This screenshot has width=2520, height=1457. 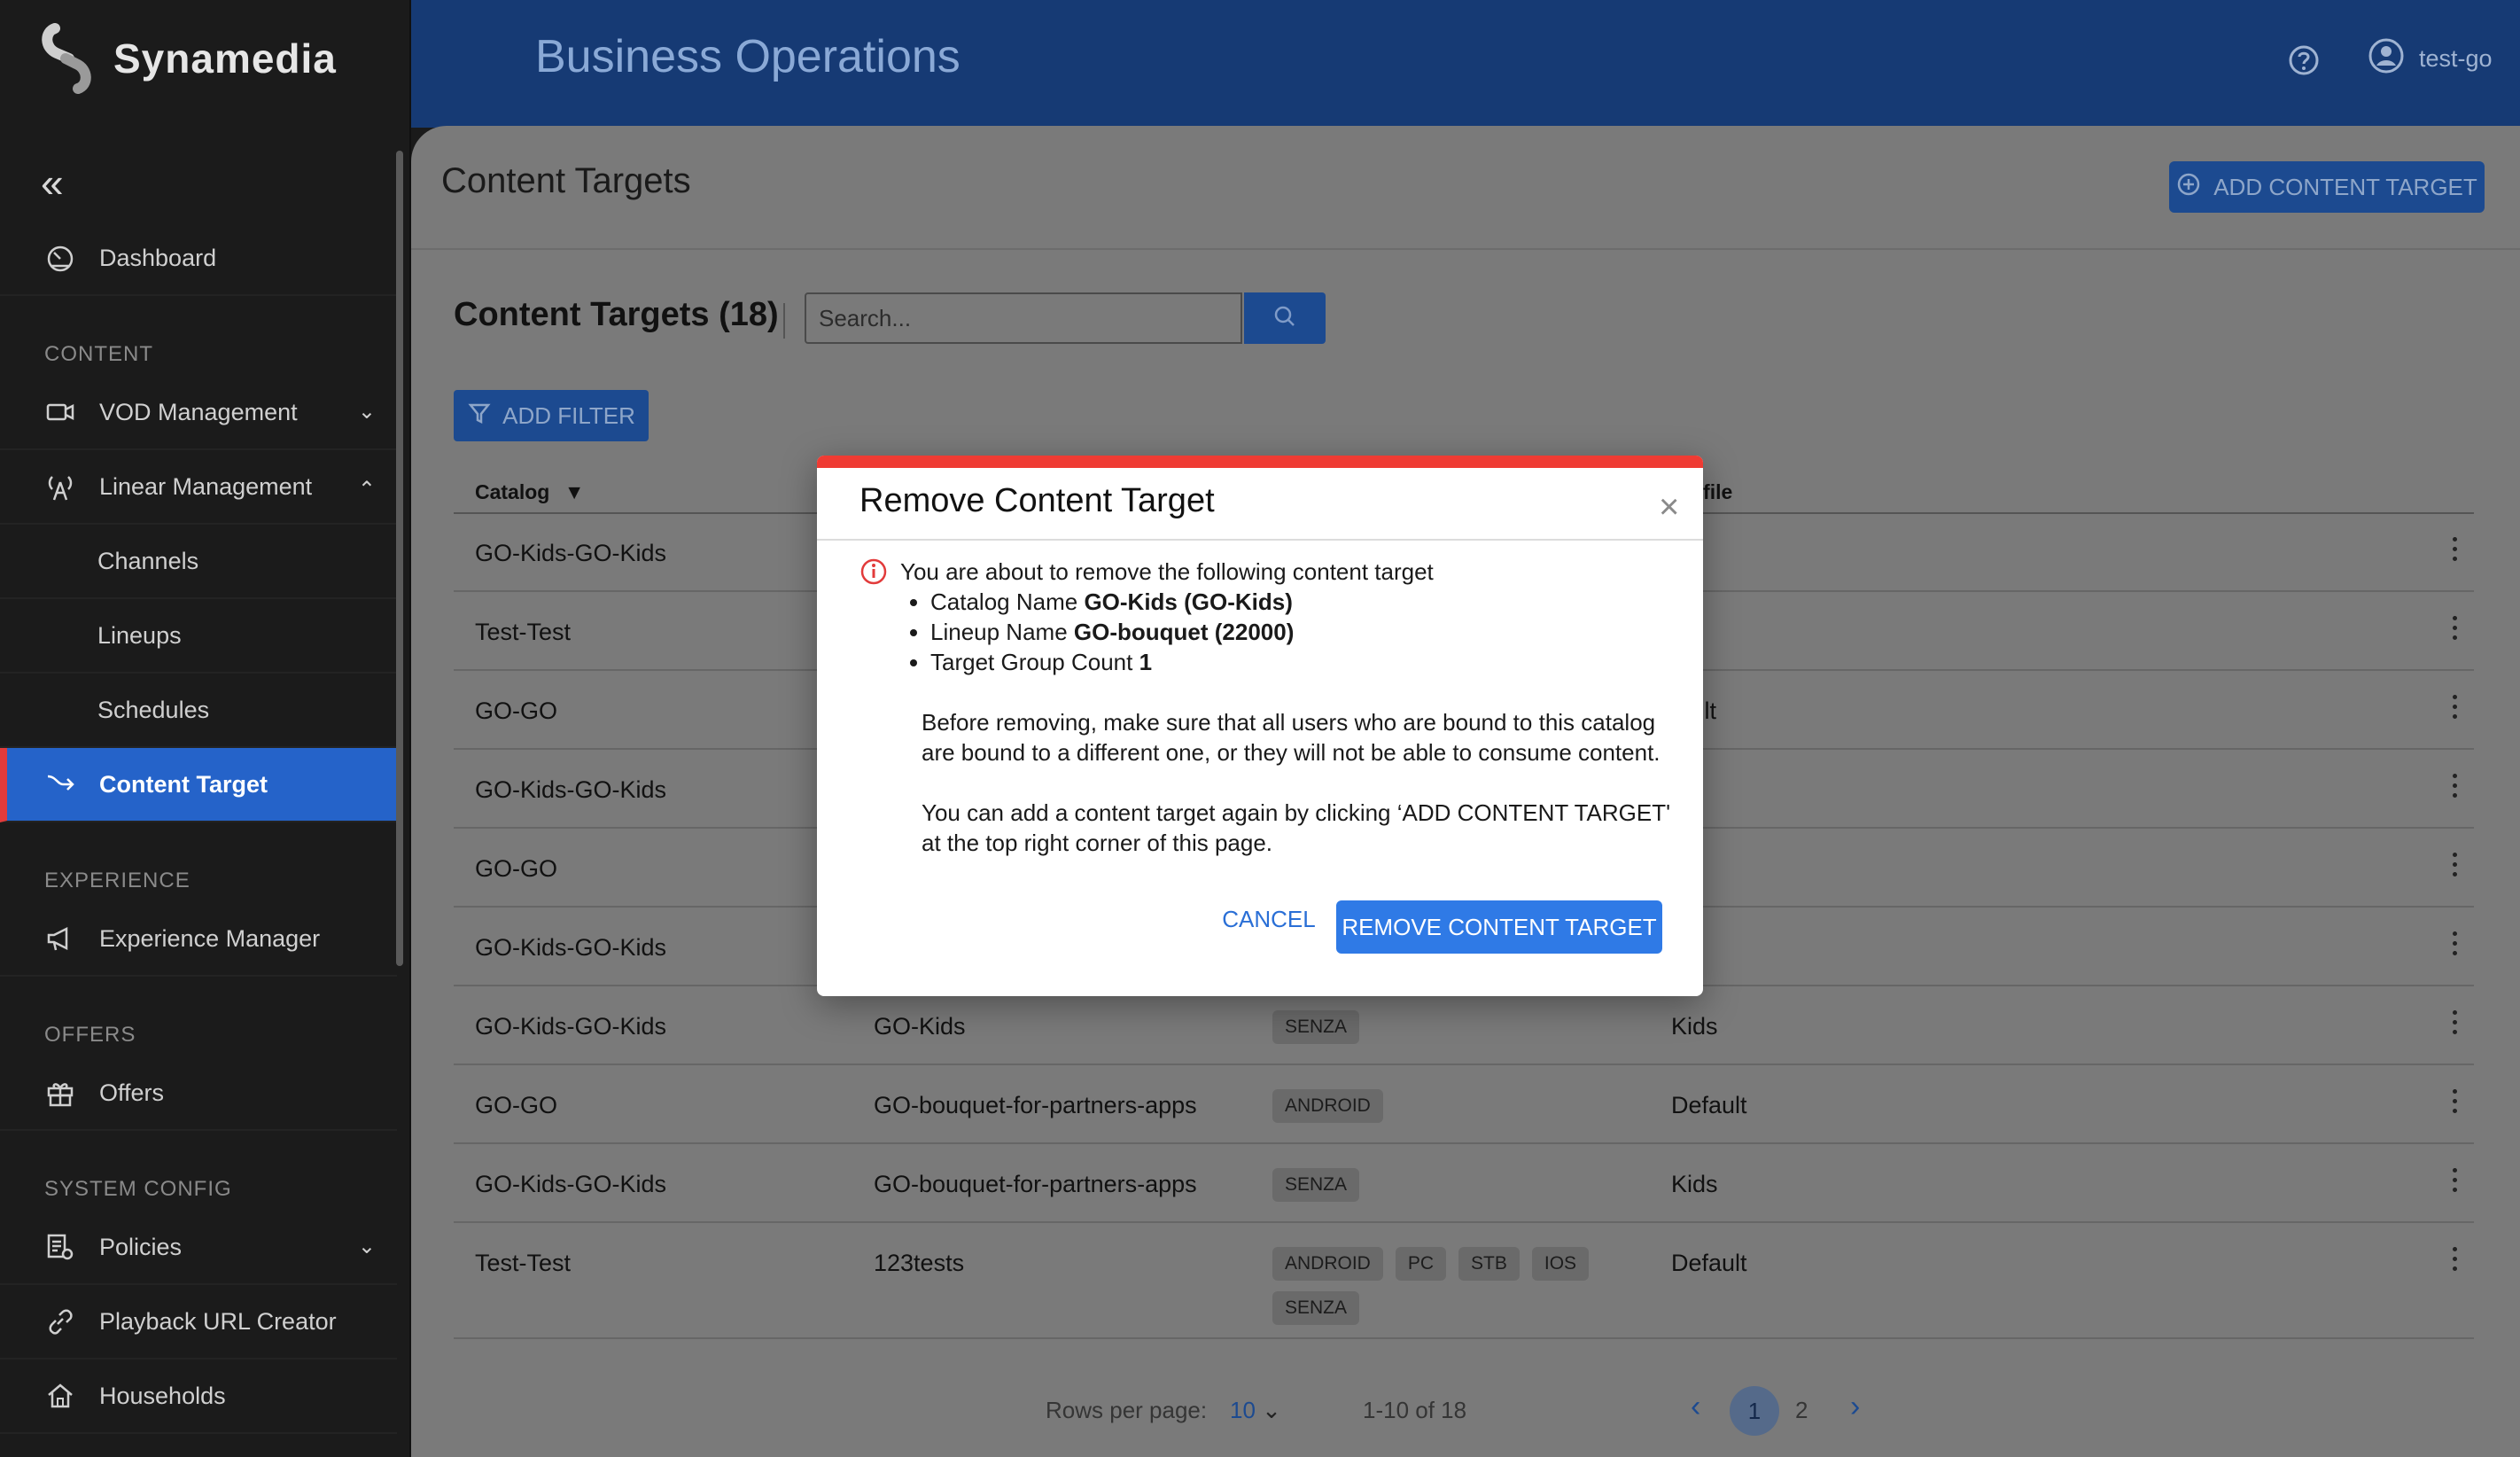 What do you see at coordinates (66, 58) in the screenshot?
I see `synamedia-logo-icon` at bounding box center [66, 58].